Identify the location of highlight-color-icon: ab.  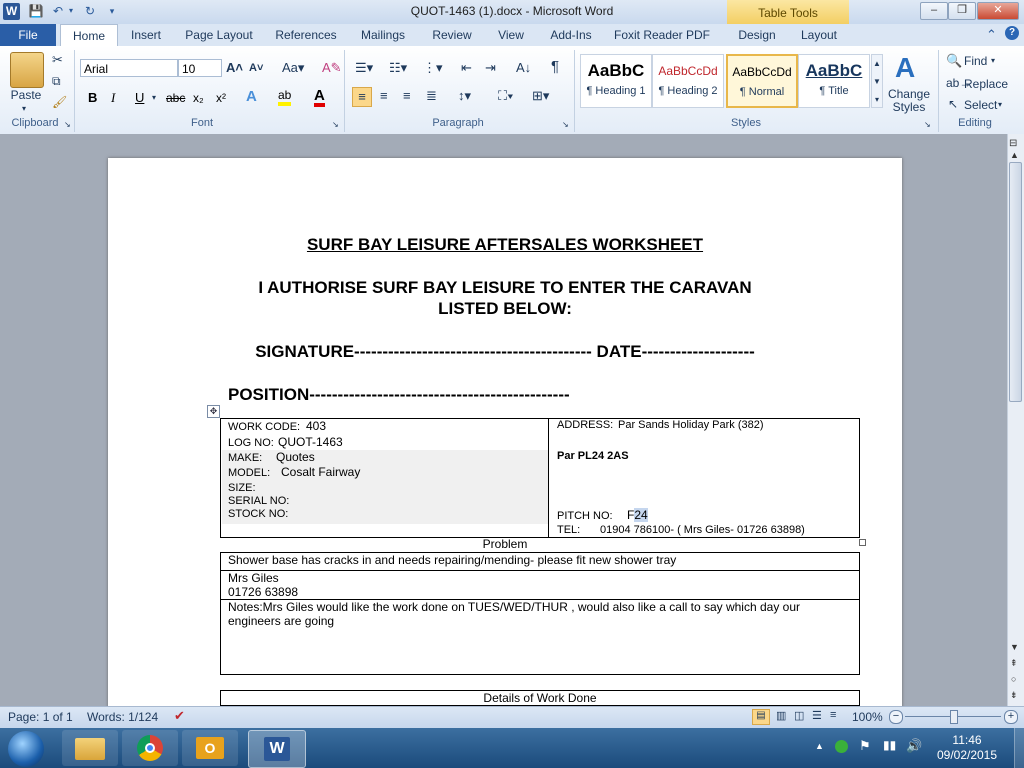
(285, 97).